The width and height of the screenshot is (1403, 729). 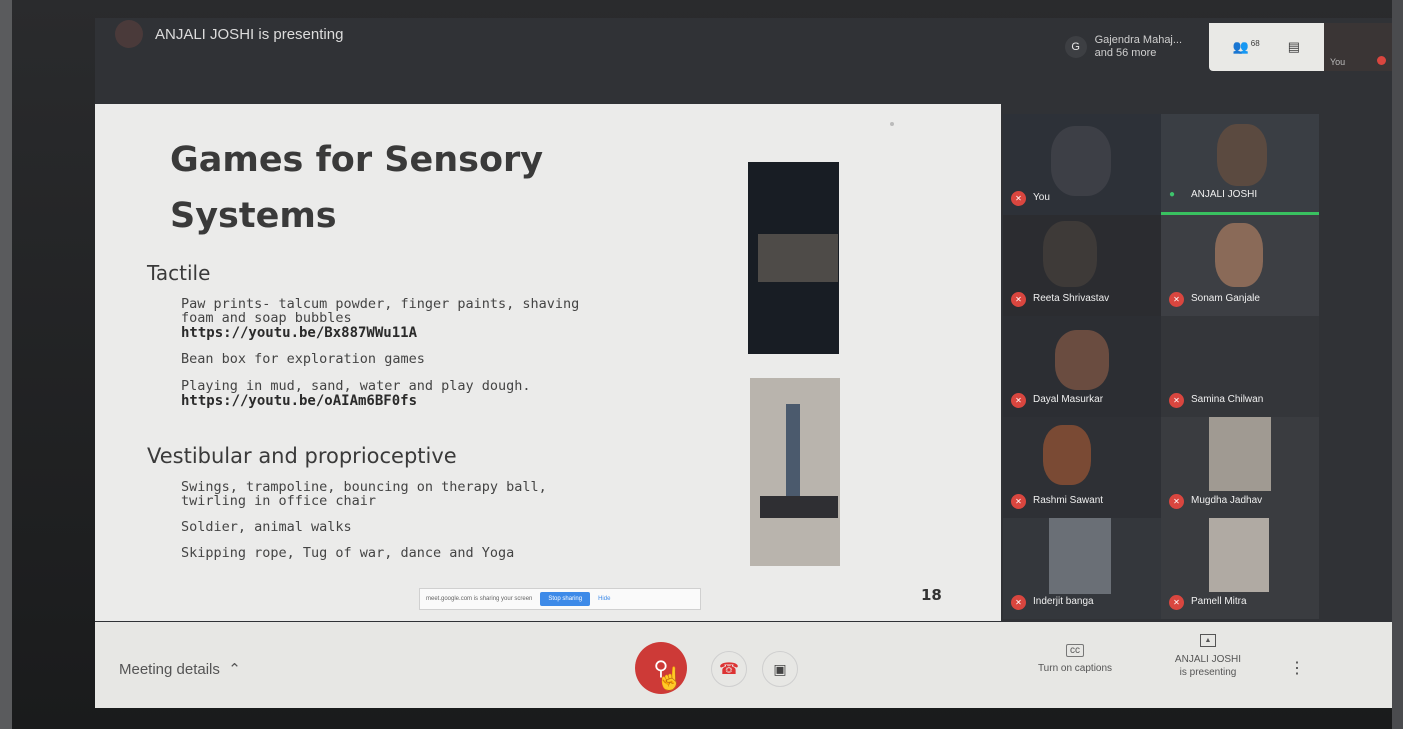 I want to click on captions-label: Turn on captions, so click(x=1075, y=668).